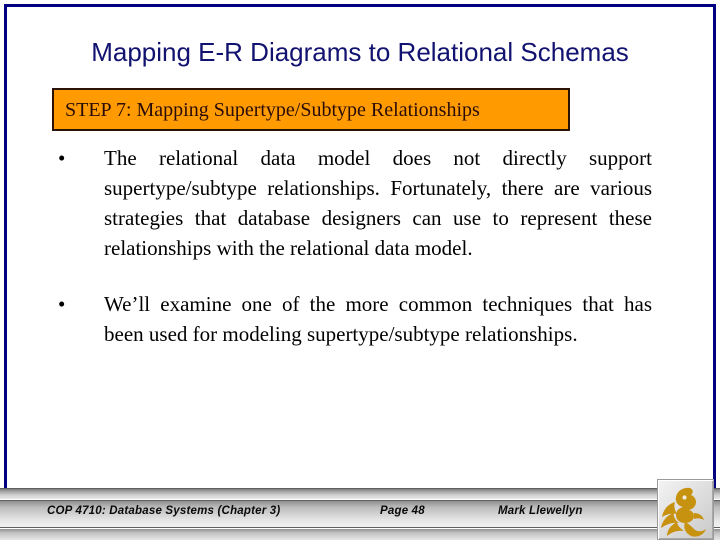 This screenshot has width=720, height=540. What do you see at coordinates (714, 246) in the screenshot?
I see `slide-border-right` at bounding box center [714, 246].